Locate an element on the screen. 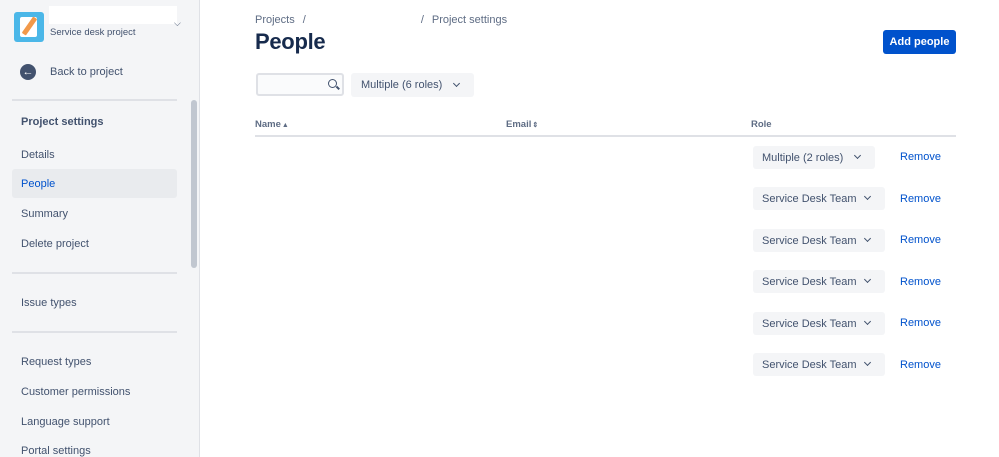 The image size is (999, 457). breadcrumb-project-redacted is located at coordinates (363, 20).